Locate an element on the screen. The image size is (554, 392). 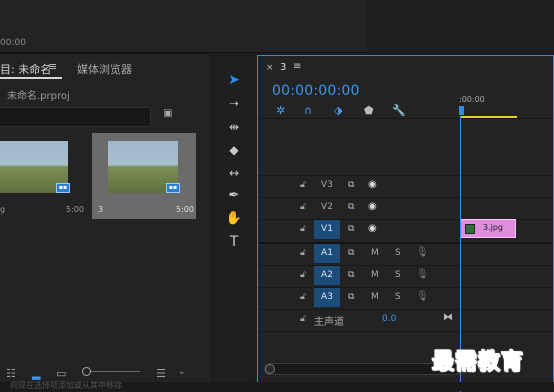
playhead-timecode: 00:00:00:00 is located at coordinates (316, 91).